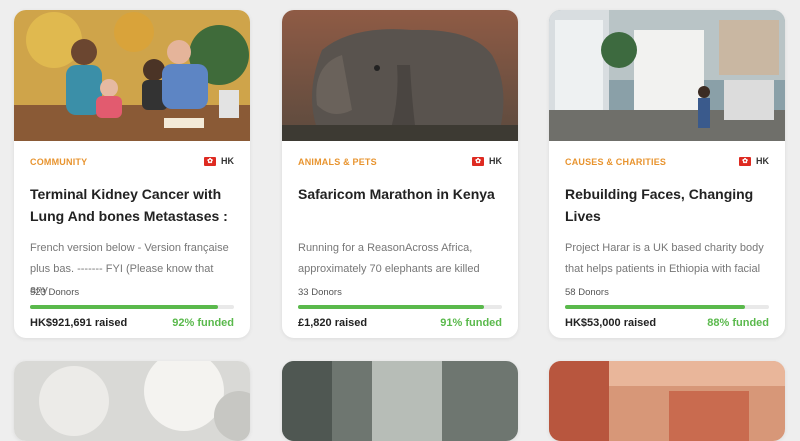  What do you see at coordinates (337, 162) in the screenshot?
I see `campaign-category: ANIMALS & PETS` at bounding box center [337, 162].